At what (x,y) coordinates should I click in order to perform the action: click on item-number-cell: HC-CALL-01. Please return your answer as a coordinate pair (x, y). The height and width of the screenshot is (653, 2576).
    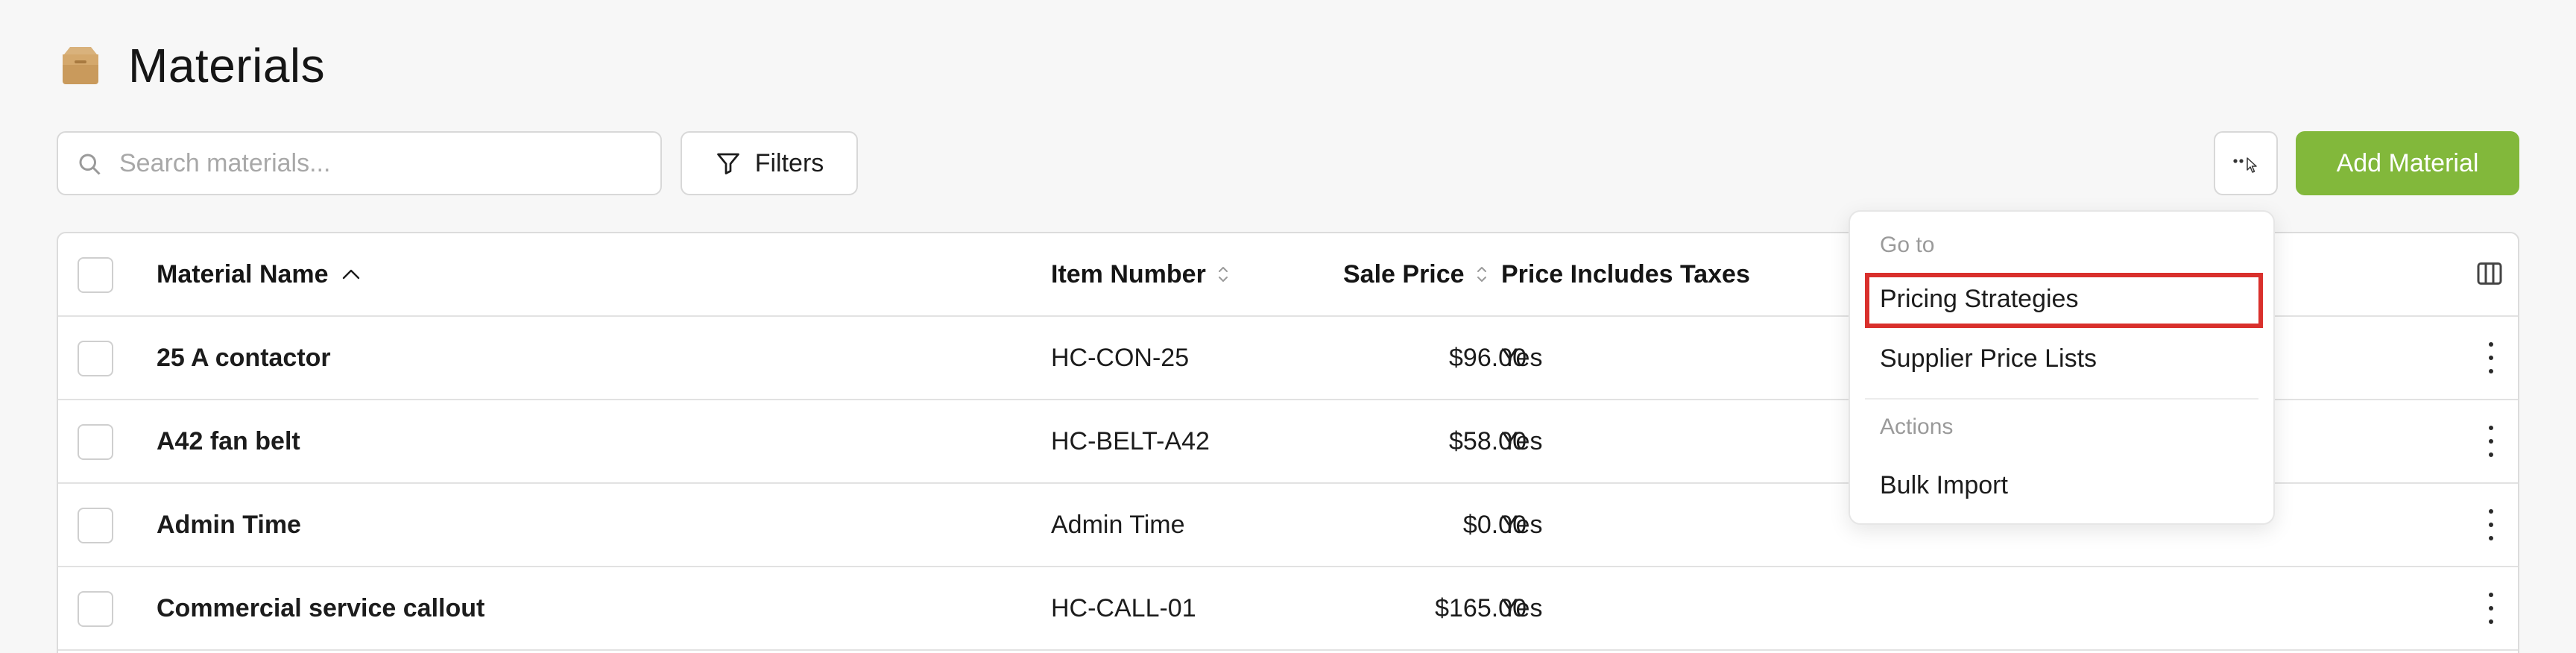
    Looking at the image, I should click on (1123, 607).